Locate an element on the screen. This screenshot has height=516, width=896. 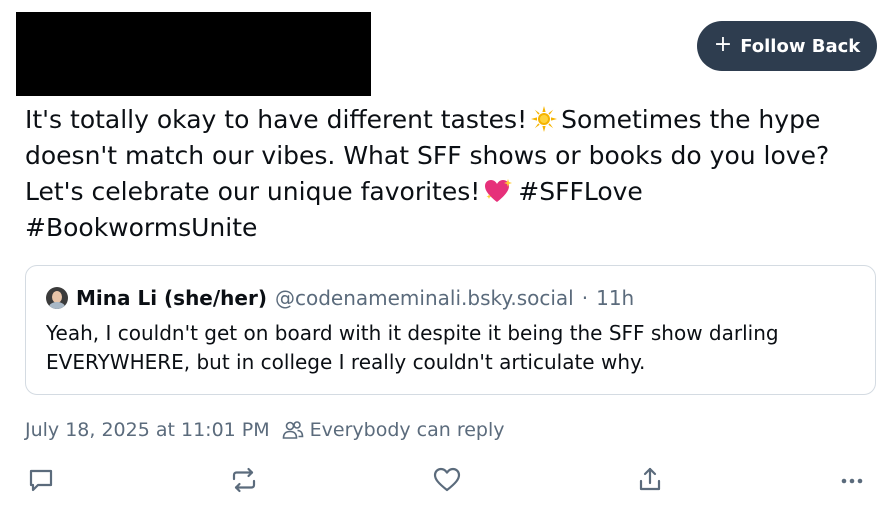
quoted-author-name: Mina Li (she/her) is located at coordinates (171, 298).